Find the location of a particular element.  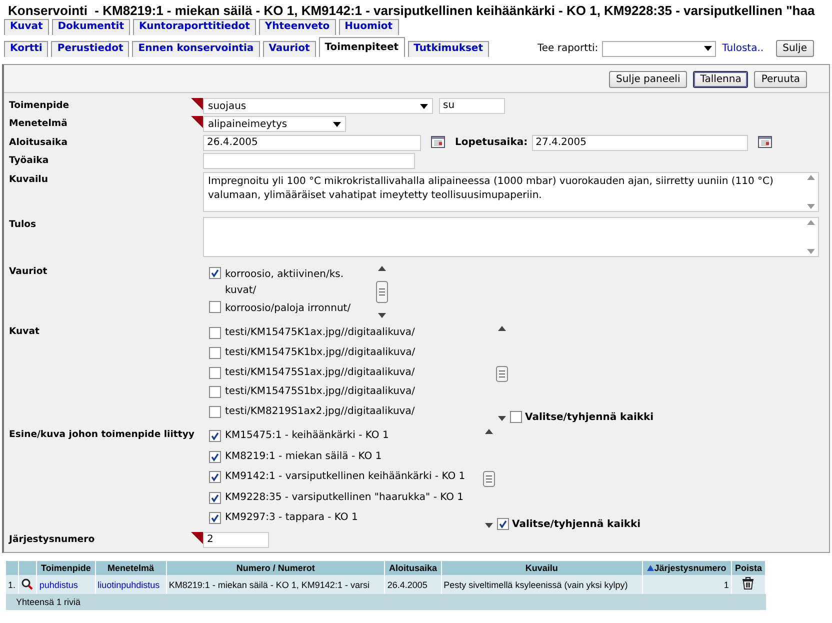

code-field: su is located at coordinates (472, 106).